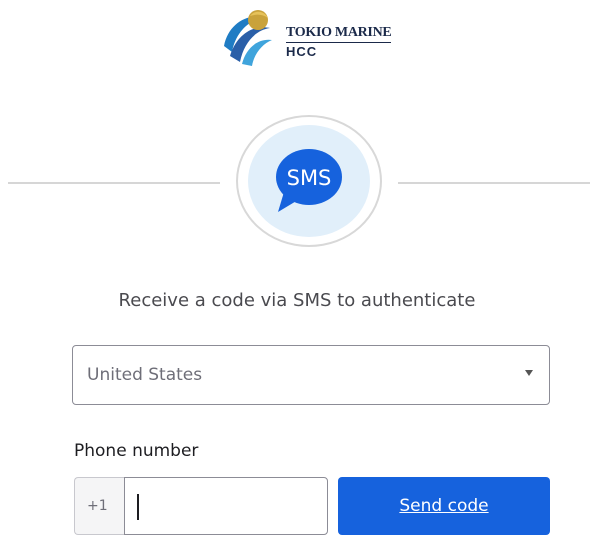 The width and height of the screenshot is (594, 536). I want to click on divider-left, so click(114, 183).